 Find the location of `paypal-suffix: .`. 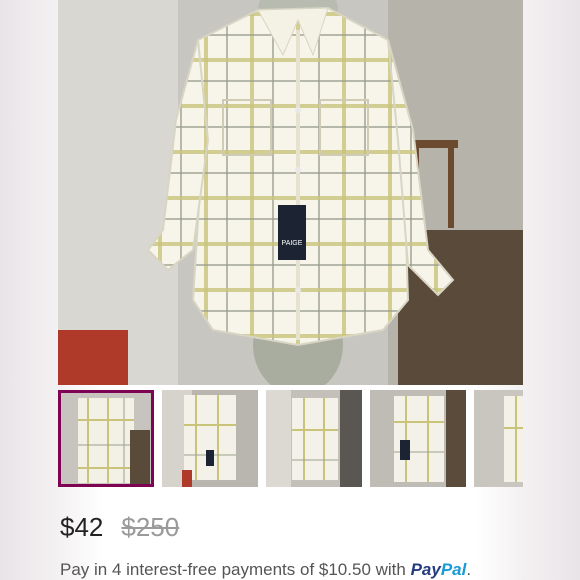

paypal-suffix: . is located at coordinates (469, 569).